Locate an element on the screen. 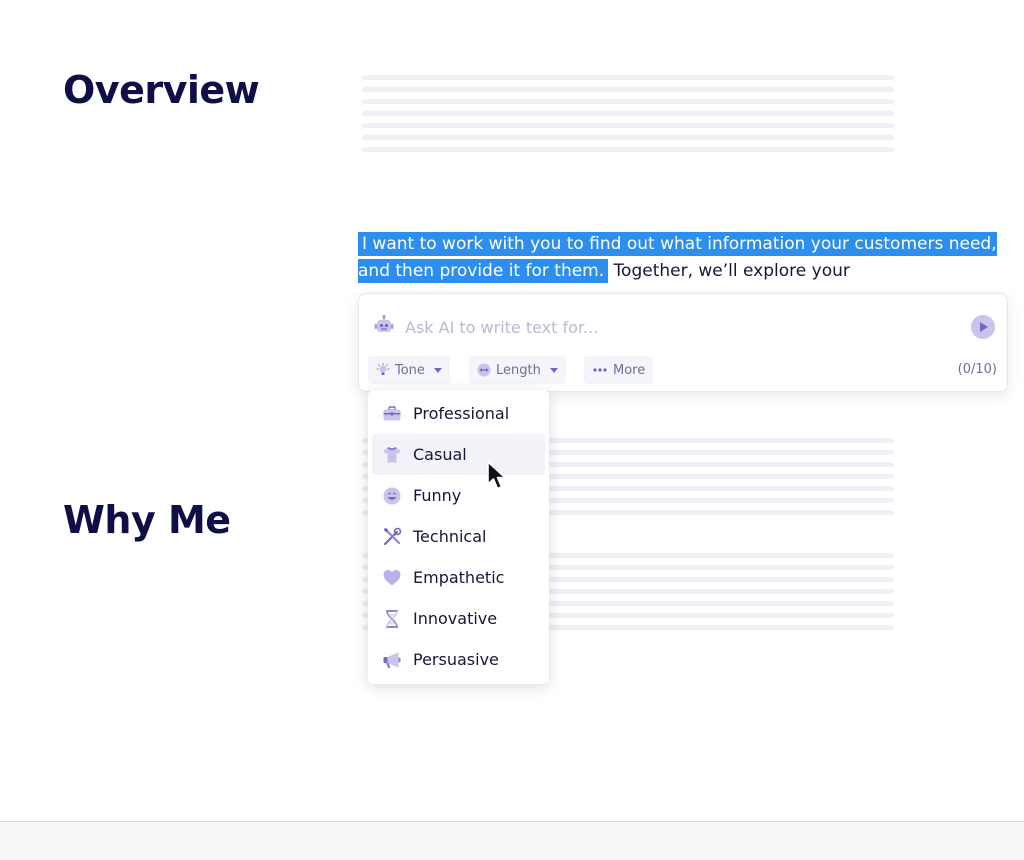  tone-option-technical: Technical is located at coordinates (458, 536).